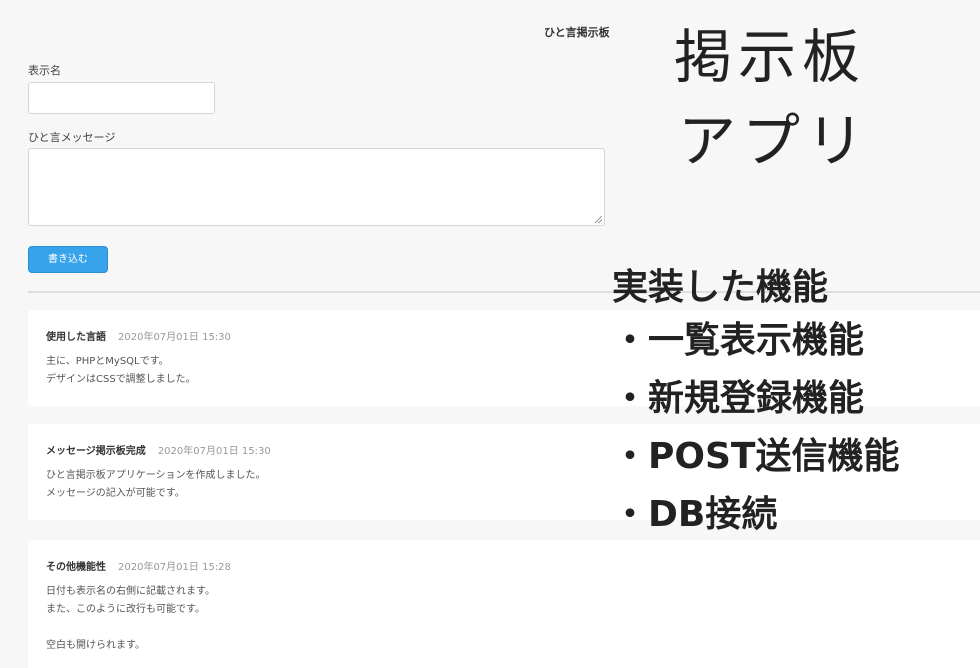 The image size is (980, 668). I want to click on post-line: 空白も開けられます。, so click(95, 645).